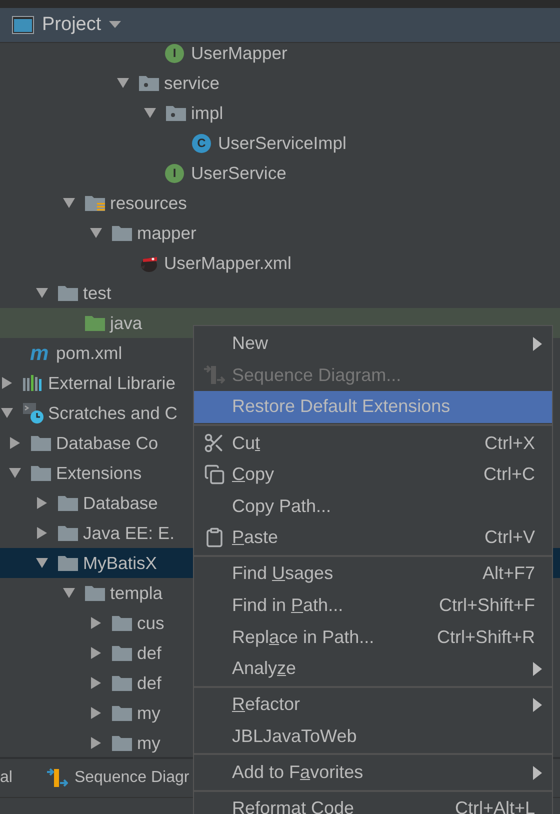 The width and height of the screenshot is (560, 814). What do you see at coordinates (228, 263) in the screenshot?
I see `tree-item-label: UserMapper.xml` at bounding box center [228, 263].